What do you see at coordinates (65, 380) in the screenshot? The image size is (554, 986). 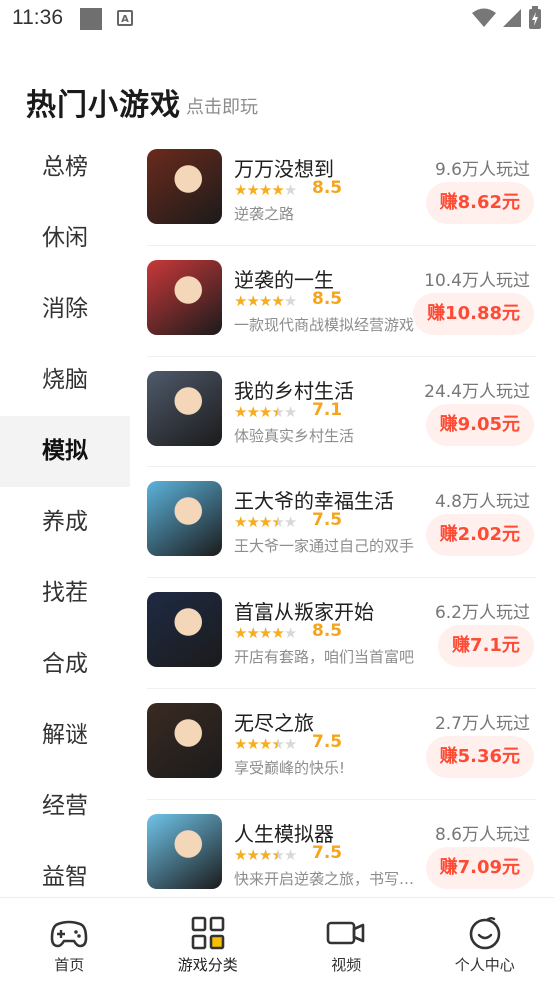 I see `category-item: 烧脑` at bounding box center [65, 380].